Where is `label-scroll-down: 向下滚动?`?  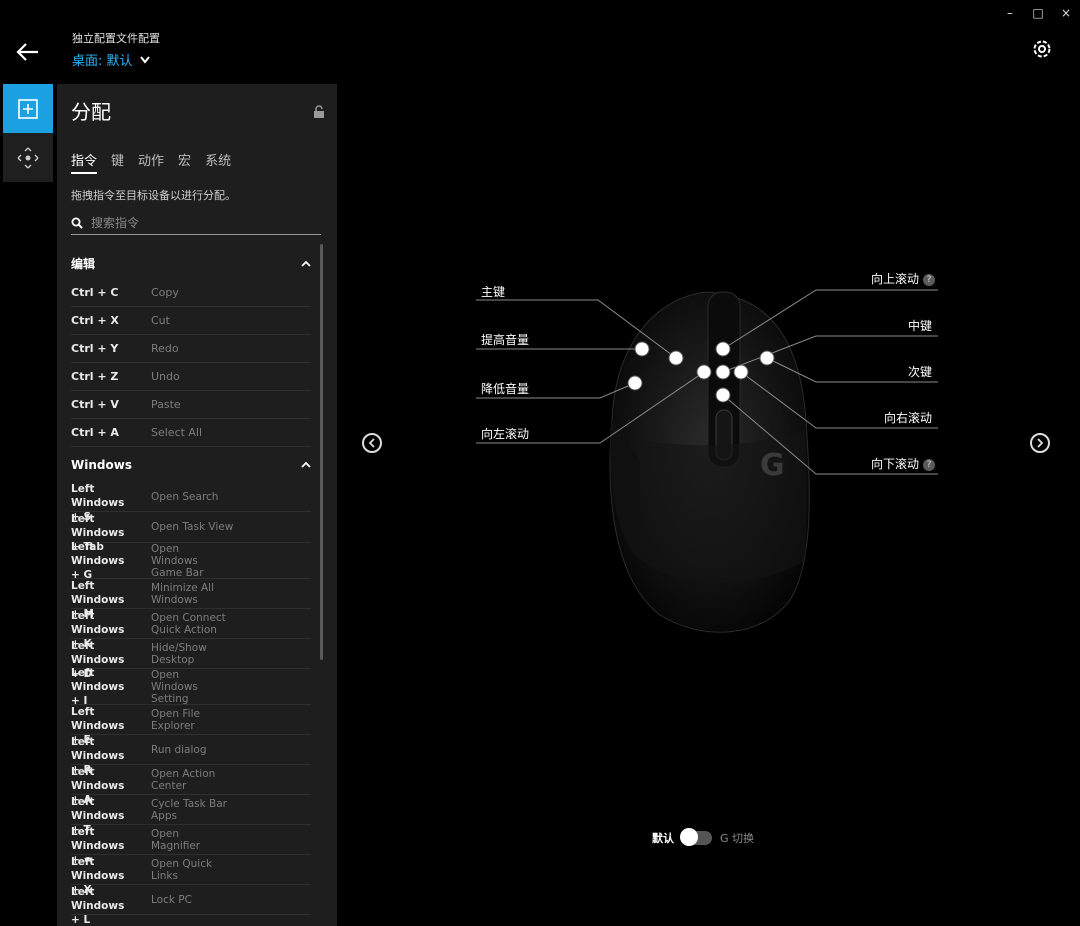 label-scroll-down: 向下滚动? is located at coordinates (903, 463).